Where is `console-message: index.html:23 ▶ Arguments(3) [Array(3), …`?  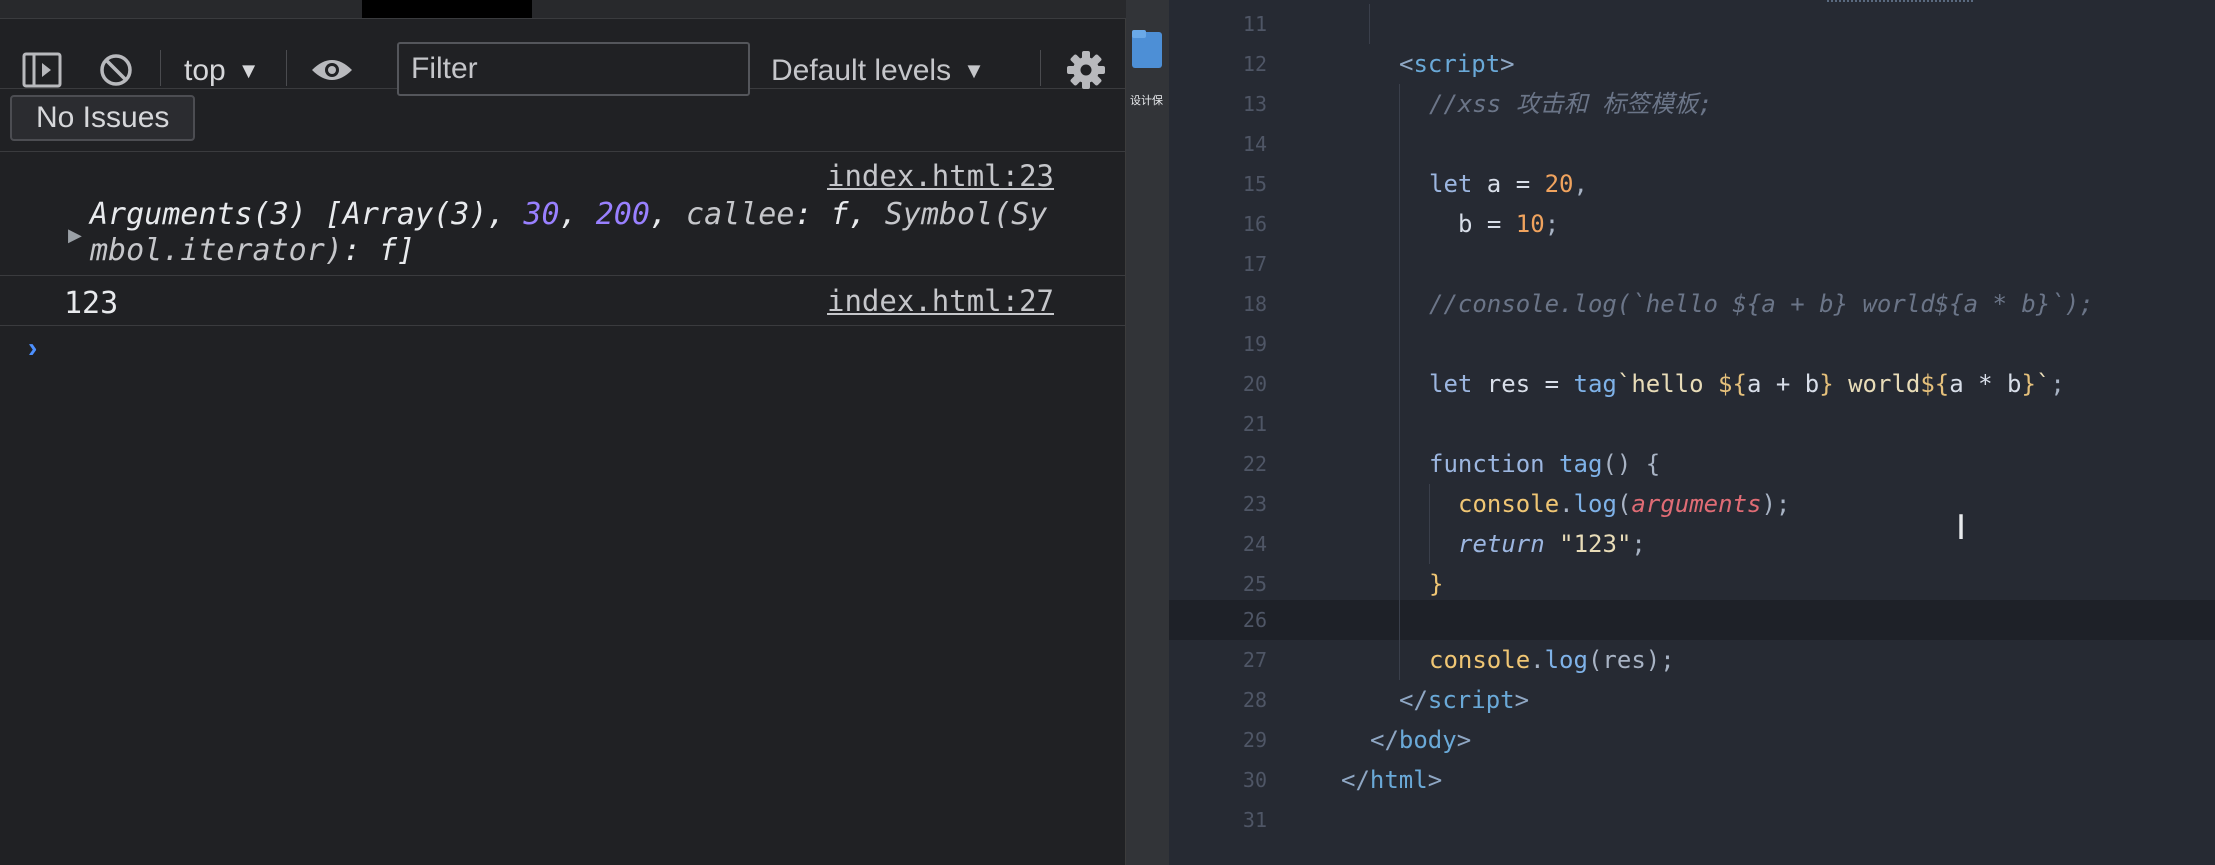 console-message: index.html:23 ▶ Arguments(3) [Array(3), … is located at coordinates (563, 214).